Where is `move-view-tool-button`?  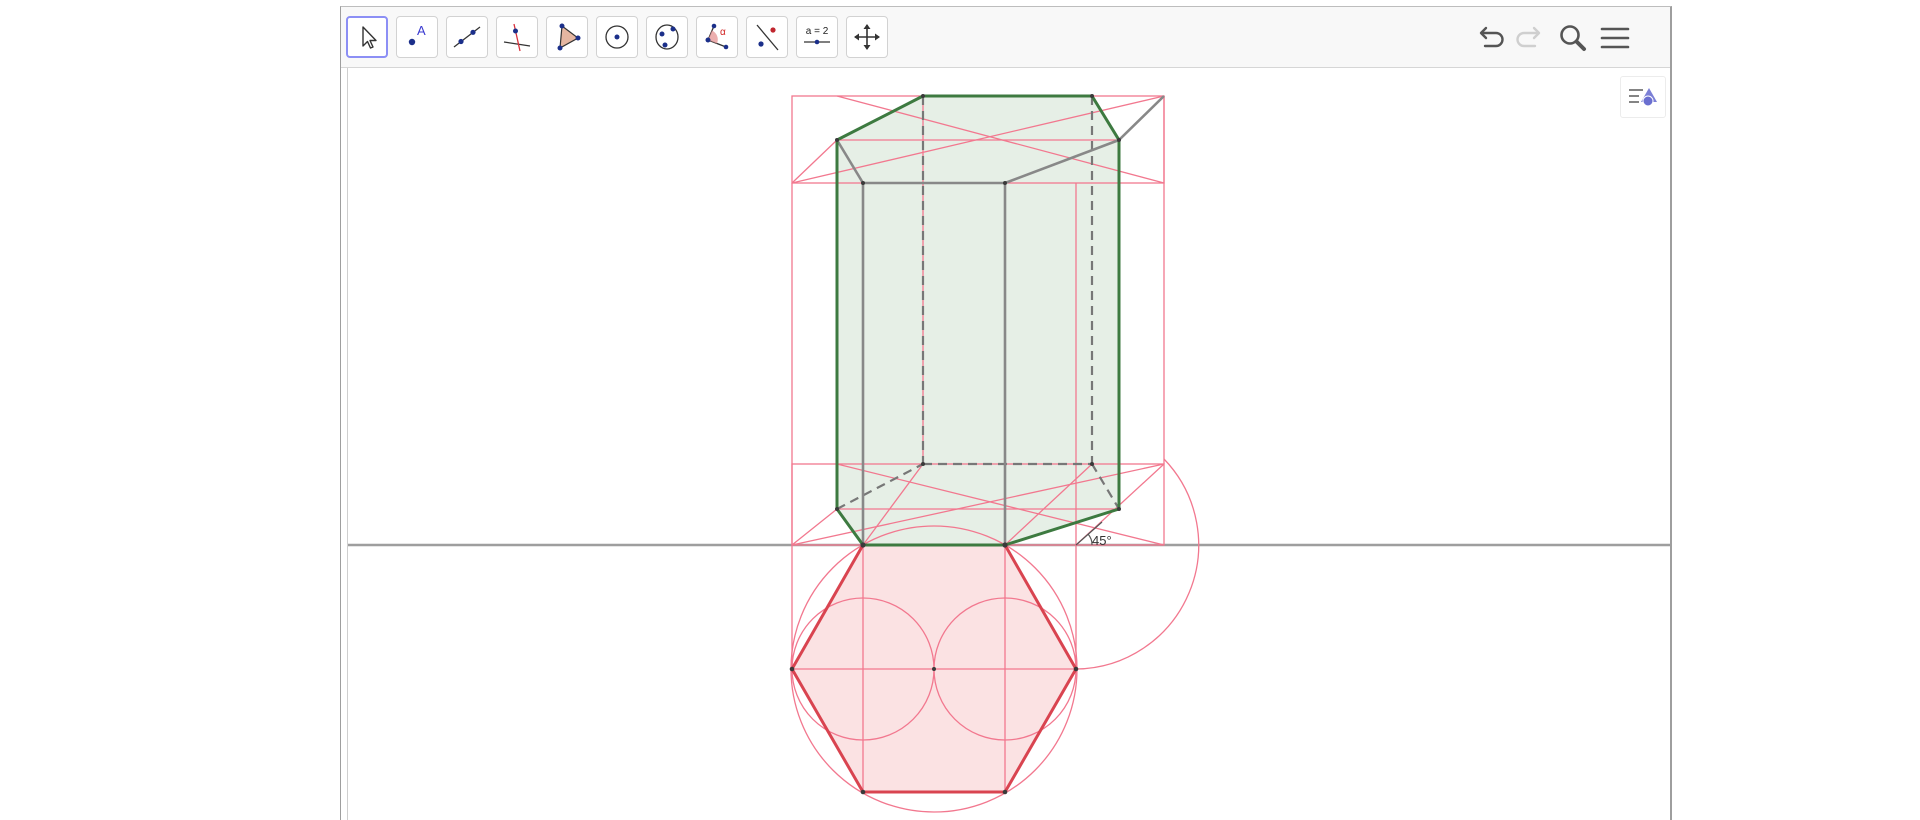 move-view-tool-button is located at coordinates (867, 37).